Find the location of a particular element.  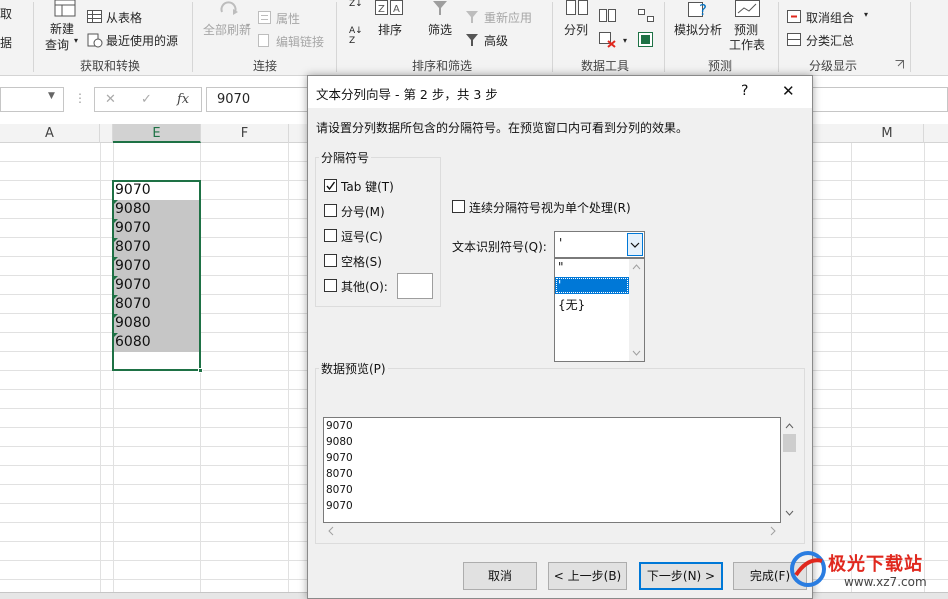

column-header-f: F is located at coordinates (245, 133).